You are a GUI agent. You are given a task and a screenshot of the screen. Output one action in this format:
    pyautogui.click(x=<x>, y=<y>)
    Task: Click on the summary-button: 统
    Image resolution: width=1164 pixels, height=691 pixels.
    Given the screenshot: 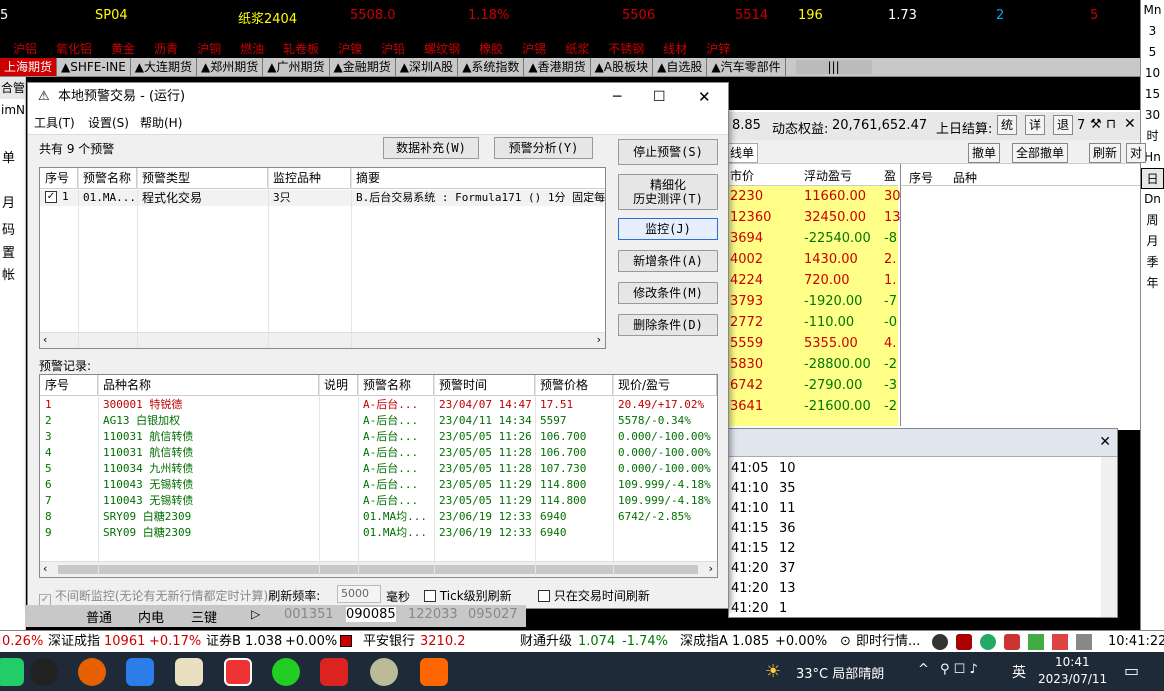 What is the action you would take?
    pyautogui.click(x=1007, y=125)
    